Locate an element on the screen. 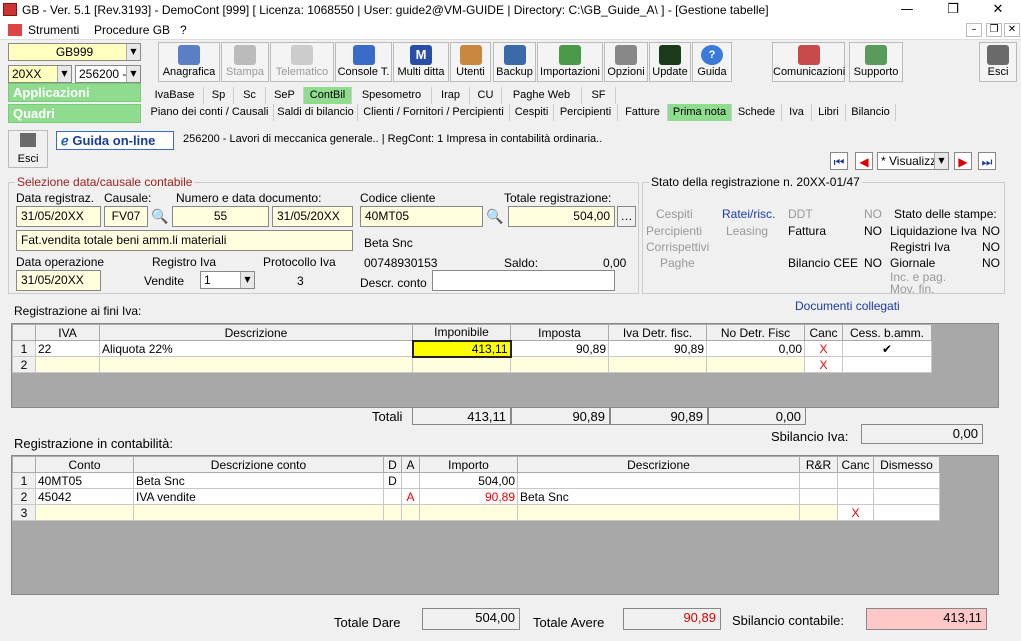  minimize-button: — is located at coordinates (907, 10).